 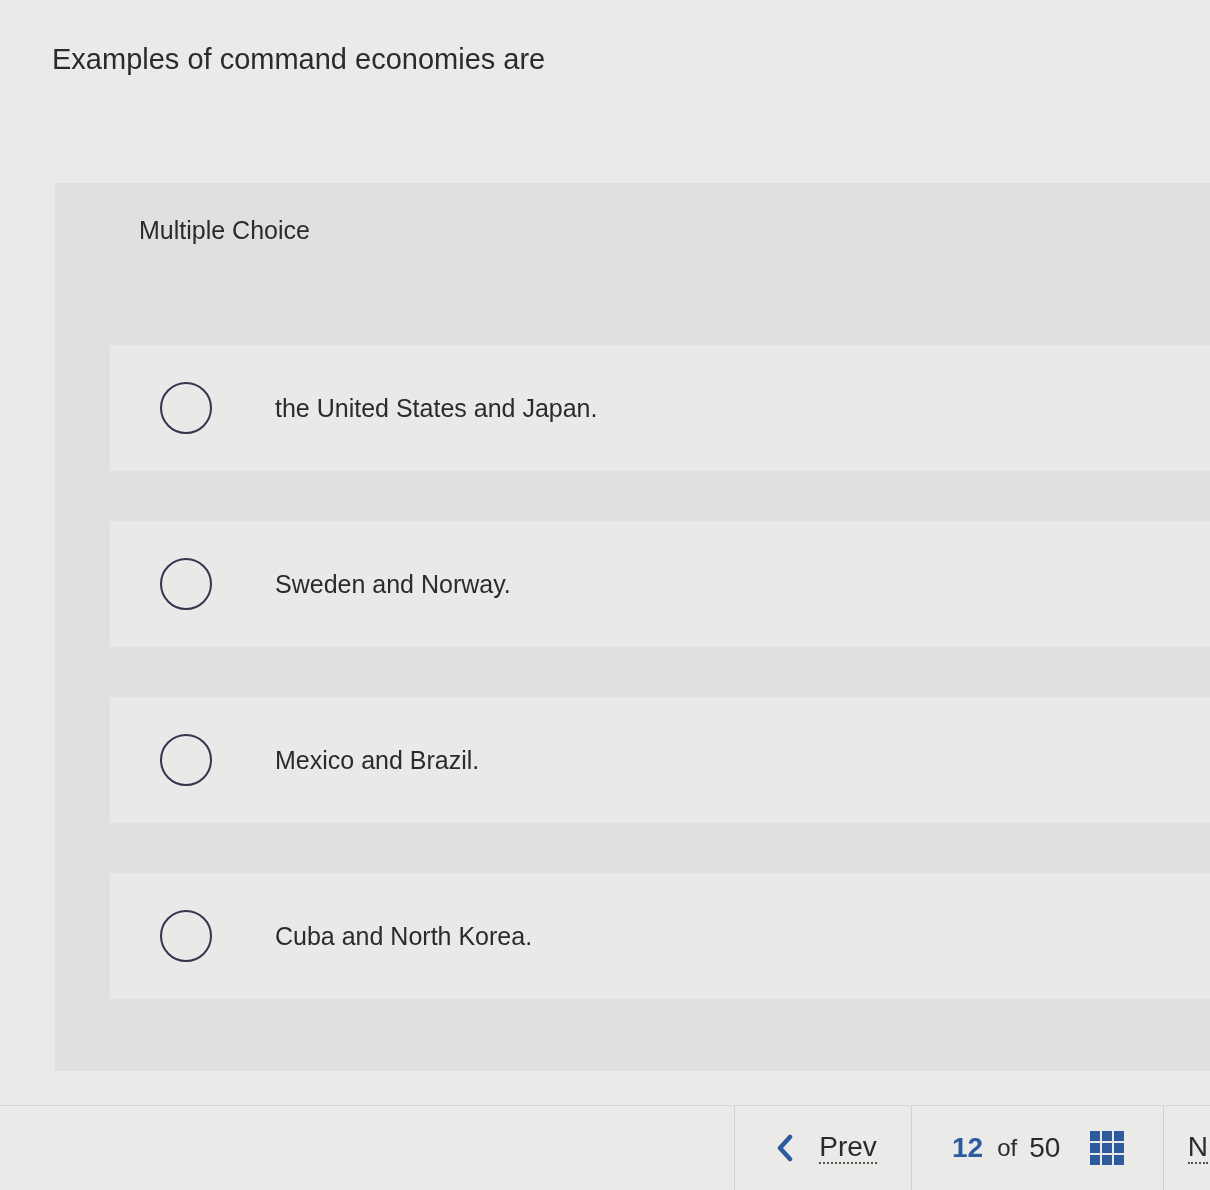 What do you see at coordinates (436, 408) in the screenshot?
I see `option-label: the United States and Japan.` at bounding box center [436, 408].